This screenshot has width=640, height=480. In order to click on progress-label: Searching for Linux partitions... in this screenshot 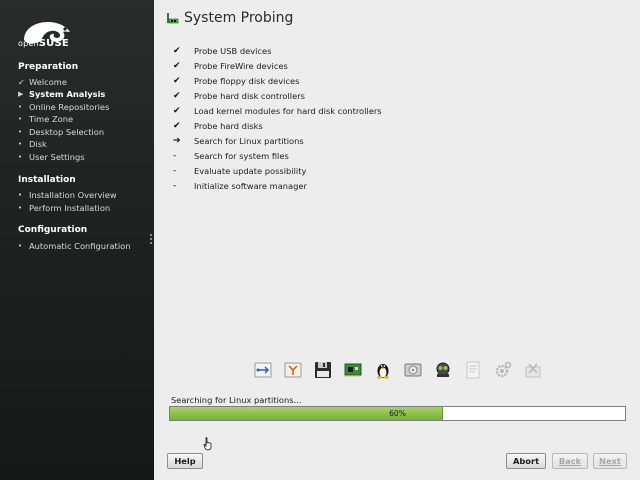, I will do `click(236, 400)`.